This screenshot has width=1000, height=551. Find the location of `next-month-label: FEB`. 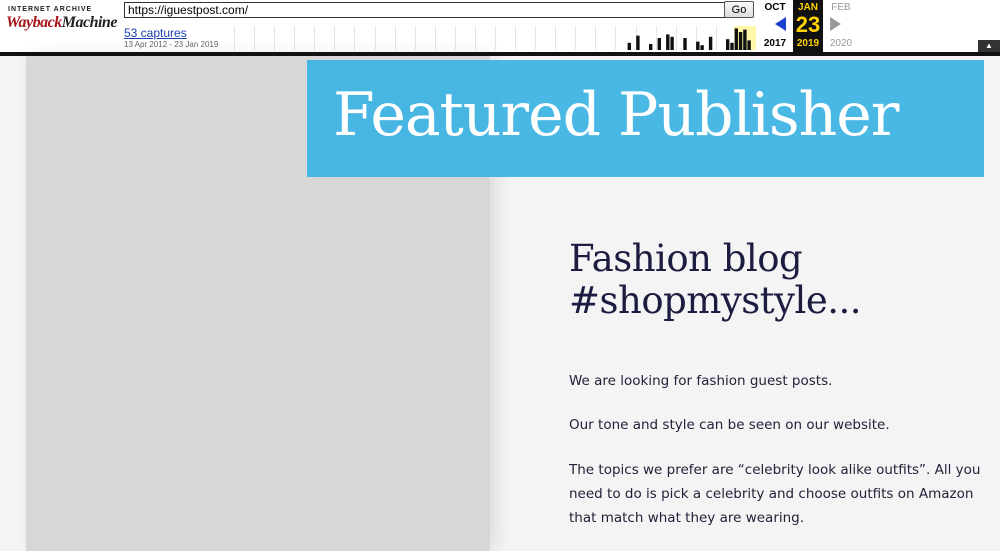

next-month-label: FEB is located at coordinates (841, 7).